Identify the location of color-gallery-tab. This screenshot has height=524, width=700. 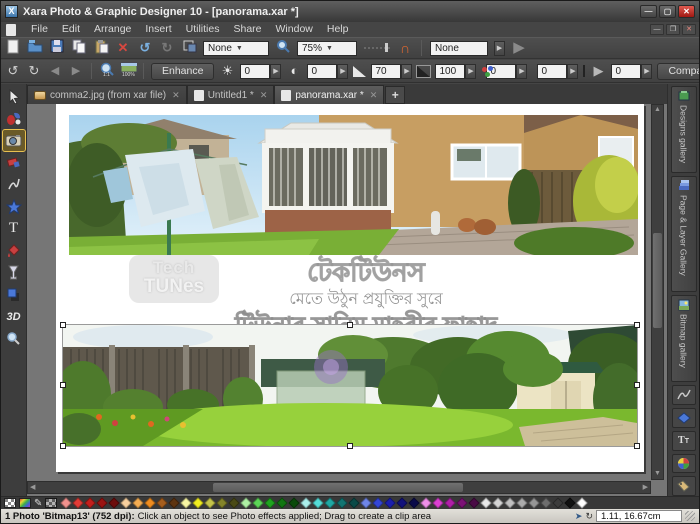
(683, 463).